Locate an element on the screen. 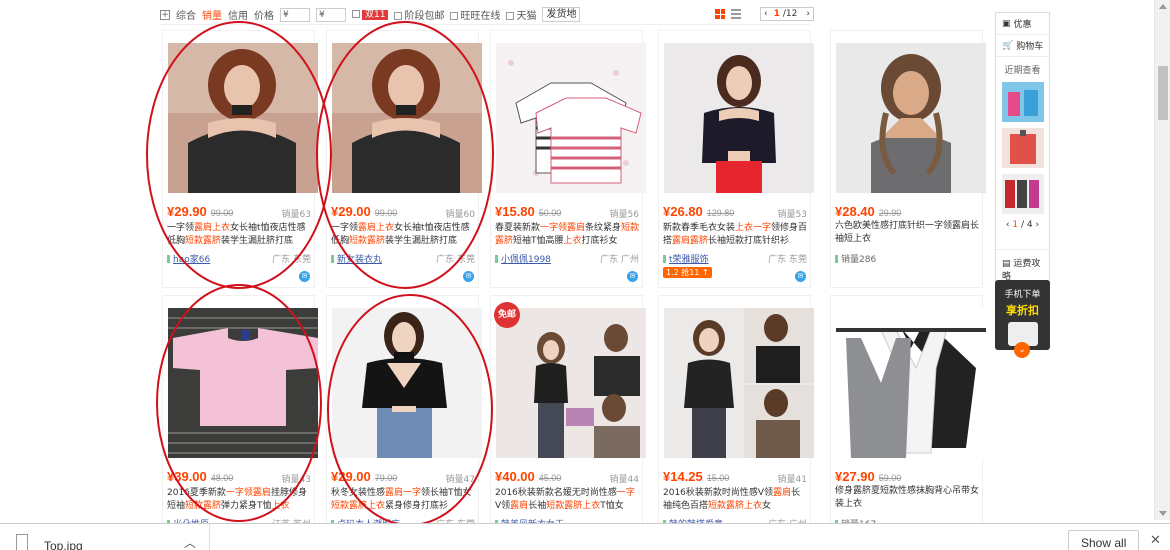  chevron-up-icon: ︿ is located at coordinates (190, 542).